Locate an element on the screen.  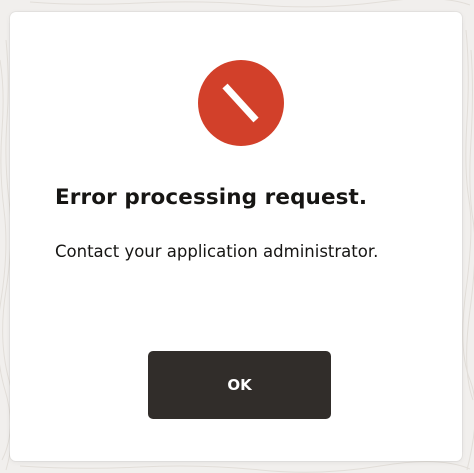
error-icon is located at coordinates (241, 103).